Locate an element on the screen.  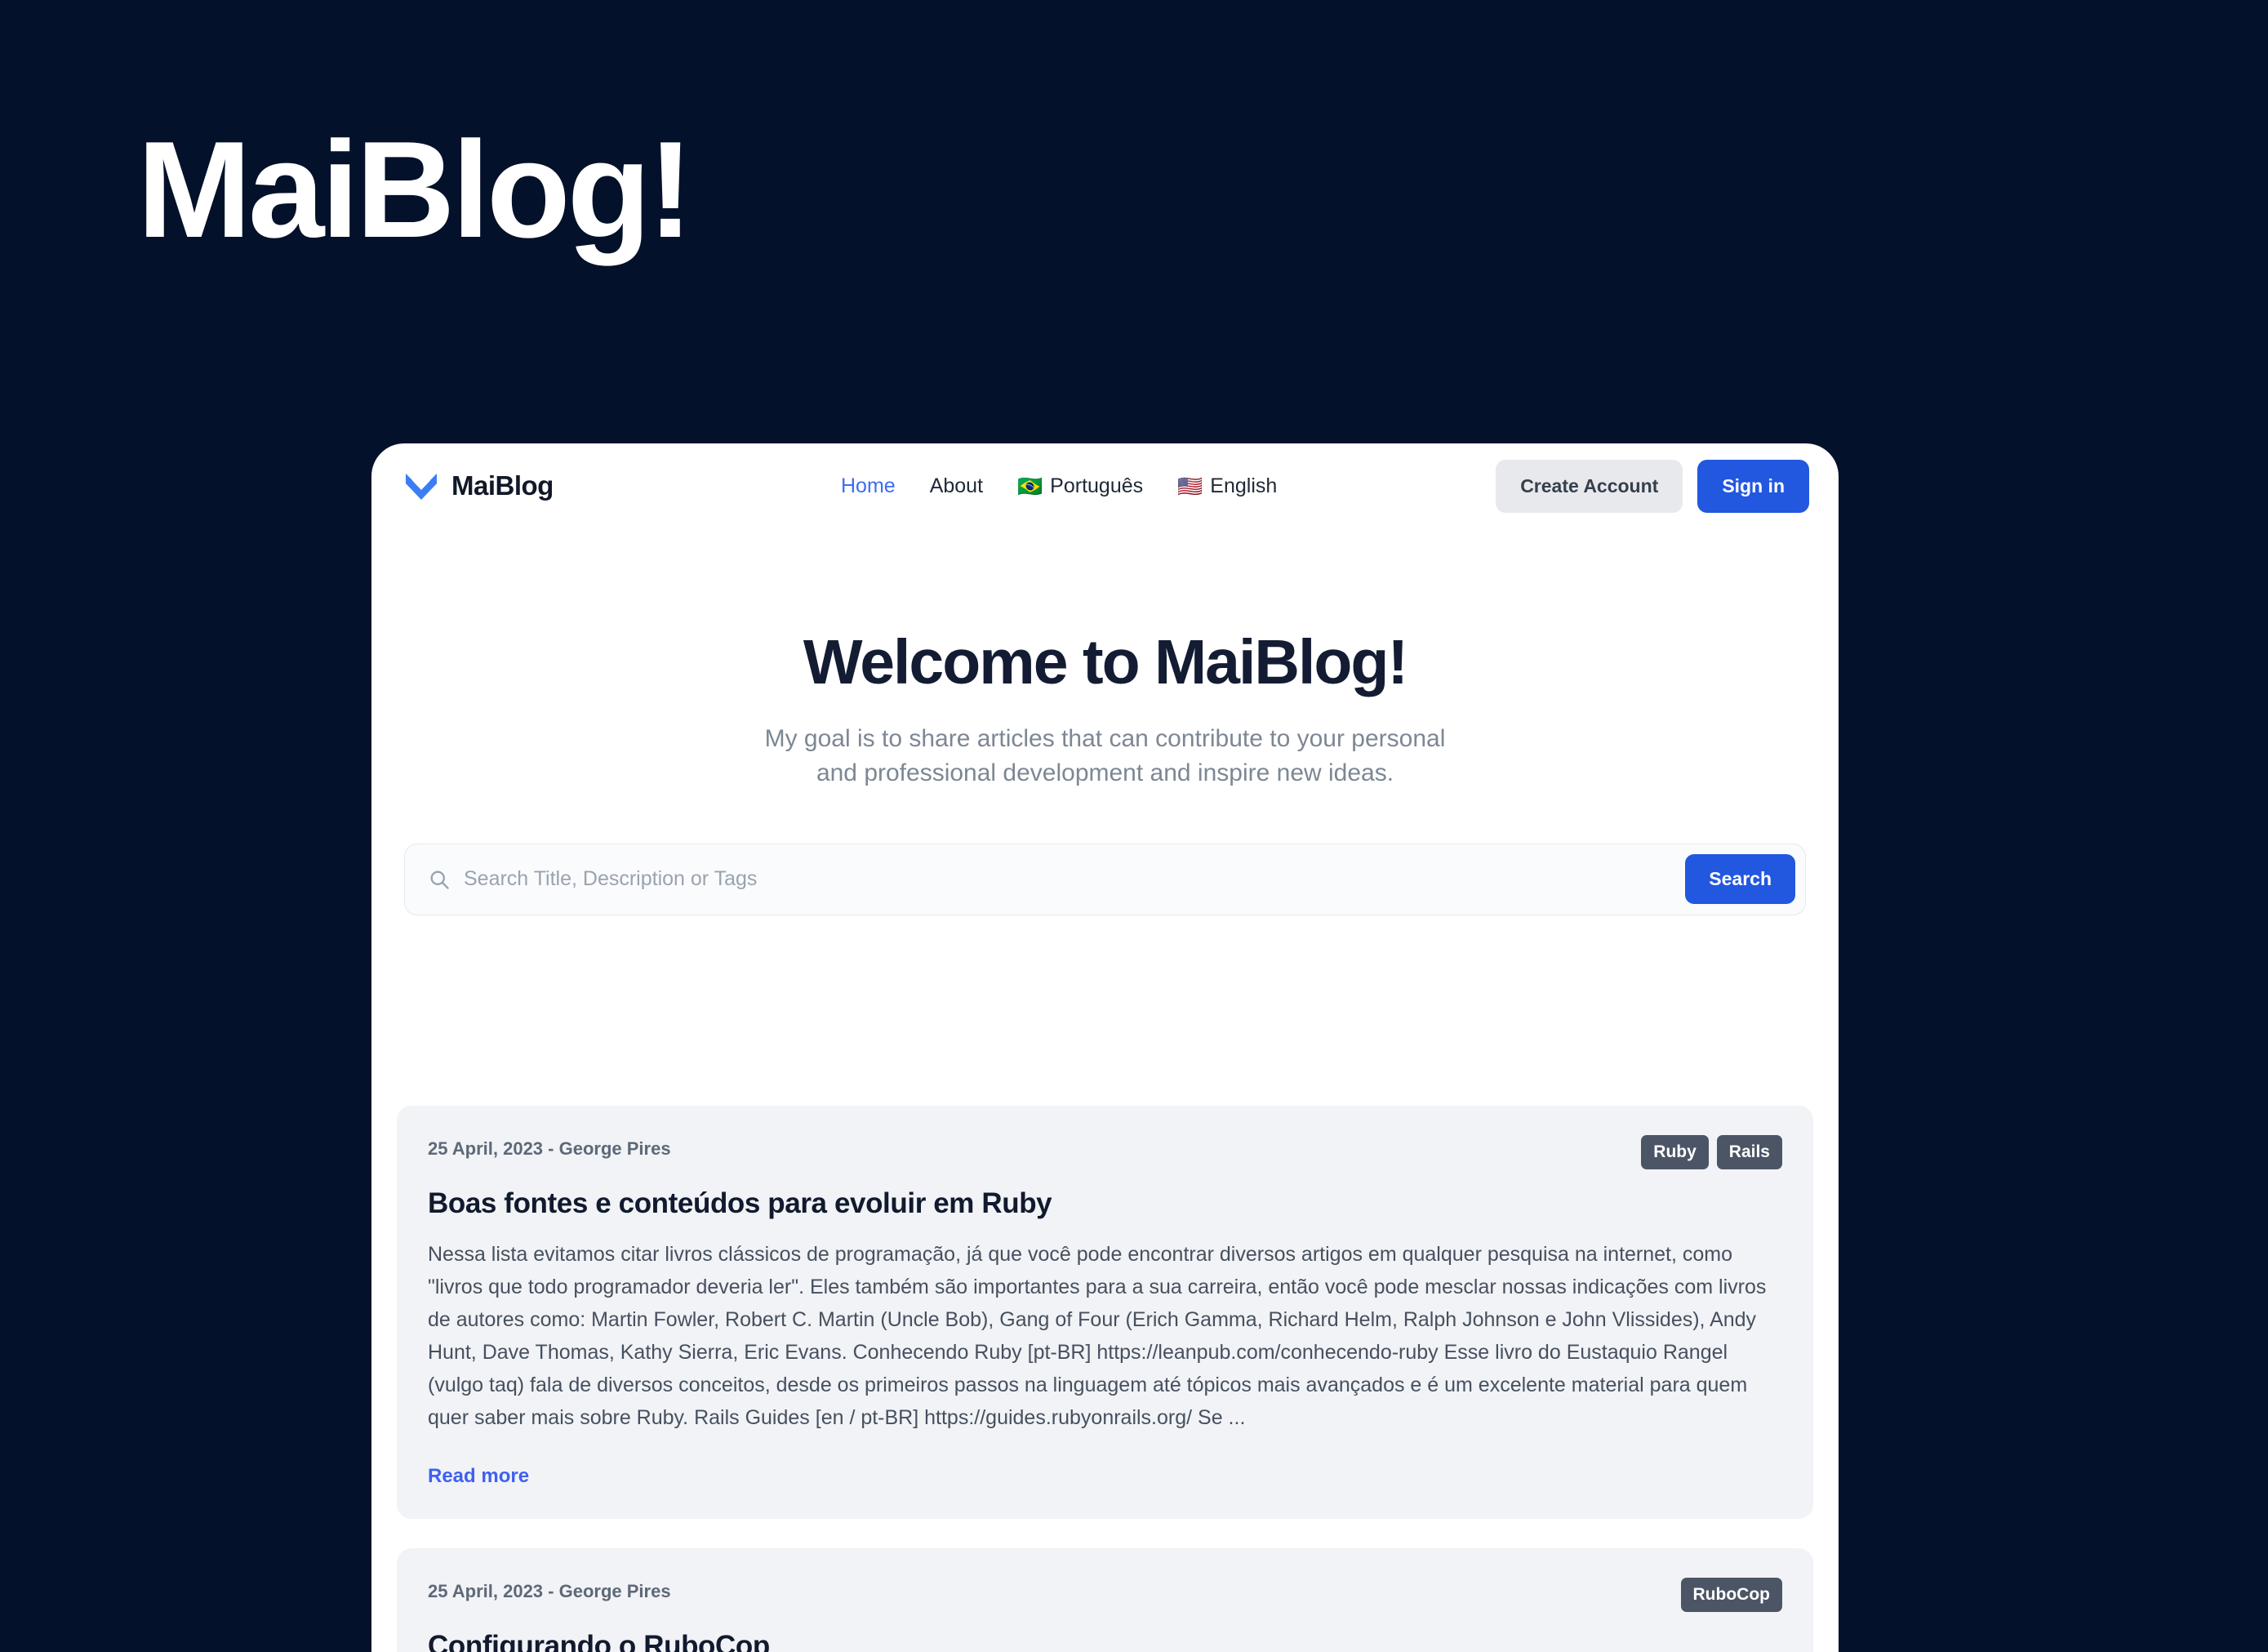
search-button: Search is located at coordinates (1740, 879).